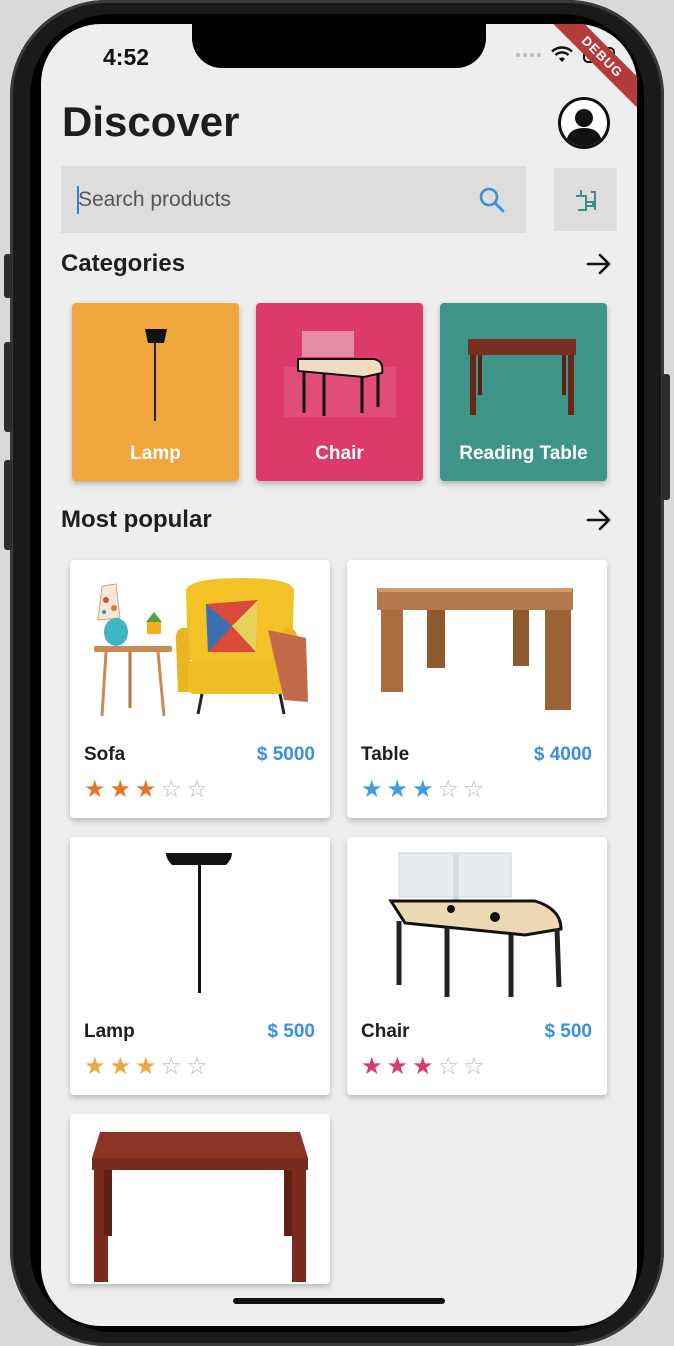 This screenshot has height=1346, width=674. Describe the element at coordinates (151, 121) in the screenshot. I see `page-title: Discover` at that location.